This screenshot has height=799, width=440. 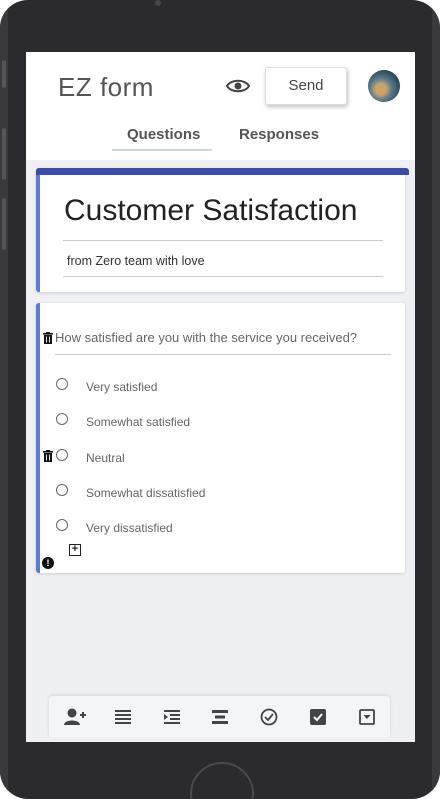 What do you see at coordinates (105, 458) in the screenshot?
I see `option-label: Neutral` at bounding box center [105, 458].